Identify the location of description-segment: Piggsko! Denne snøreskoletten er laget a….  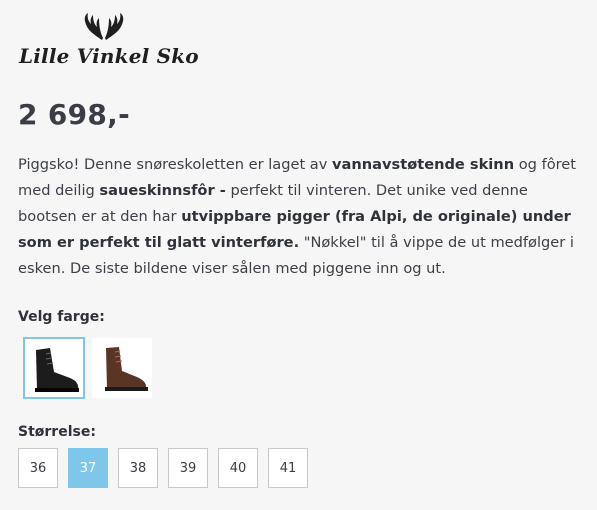
(175, 164).